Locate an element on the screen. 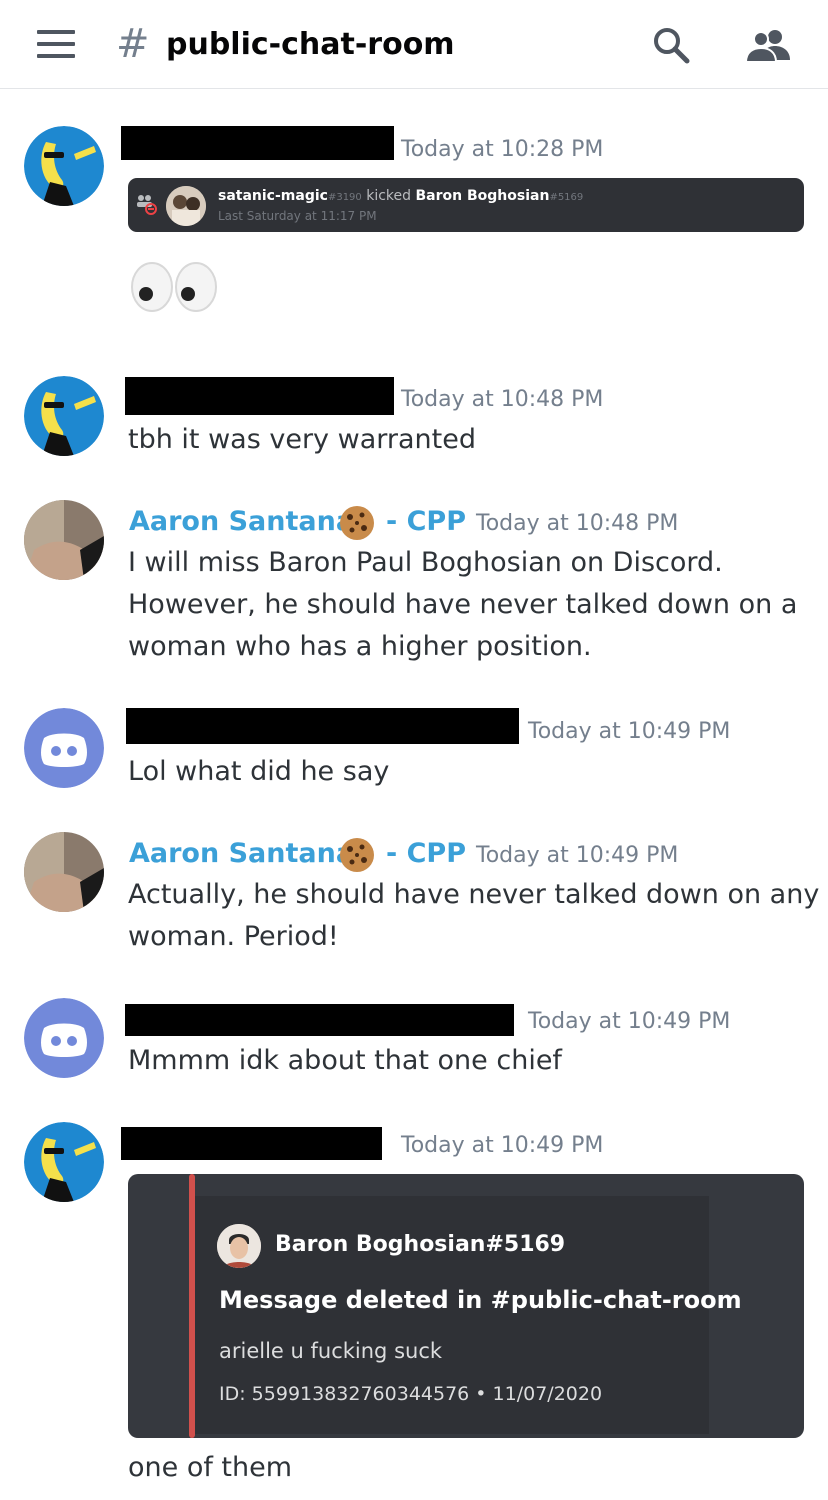 The width and height of the screenshot is (828, 1500). members-icon is located at coordinates (768, 45).